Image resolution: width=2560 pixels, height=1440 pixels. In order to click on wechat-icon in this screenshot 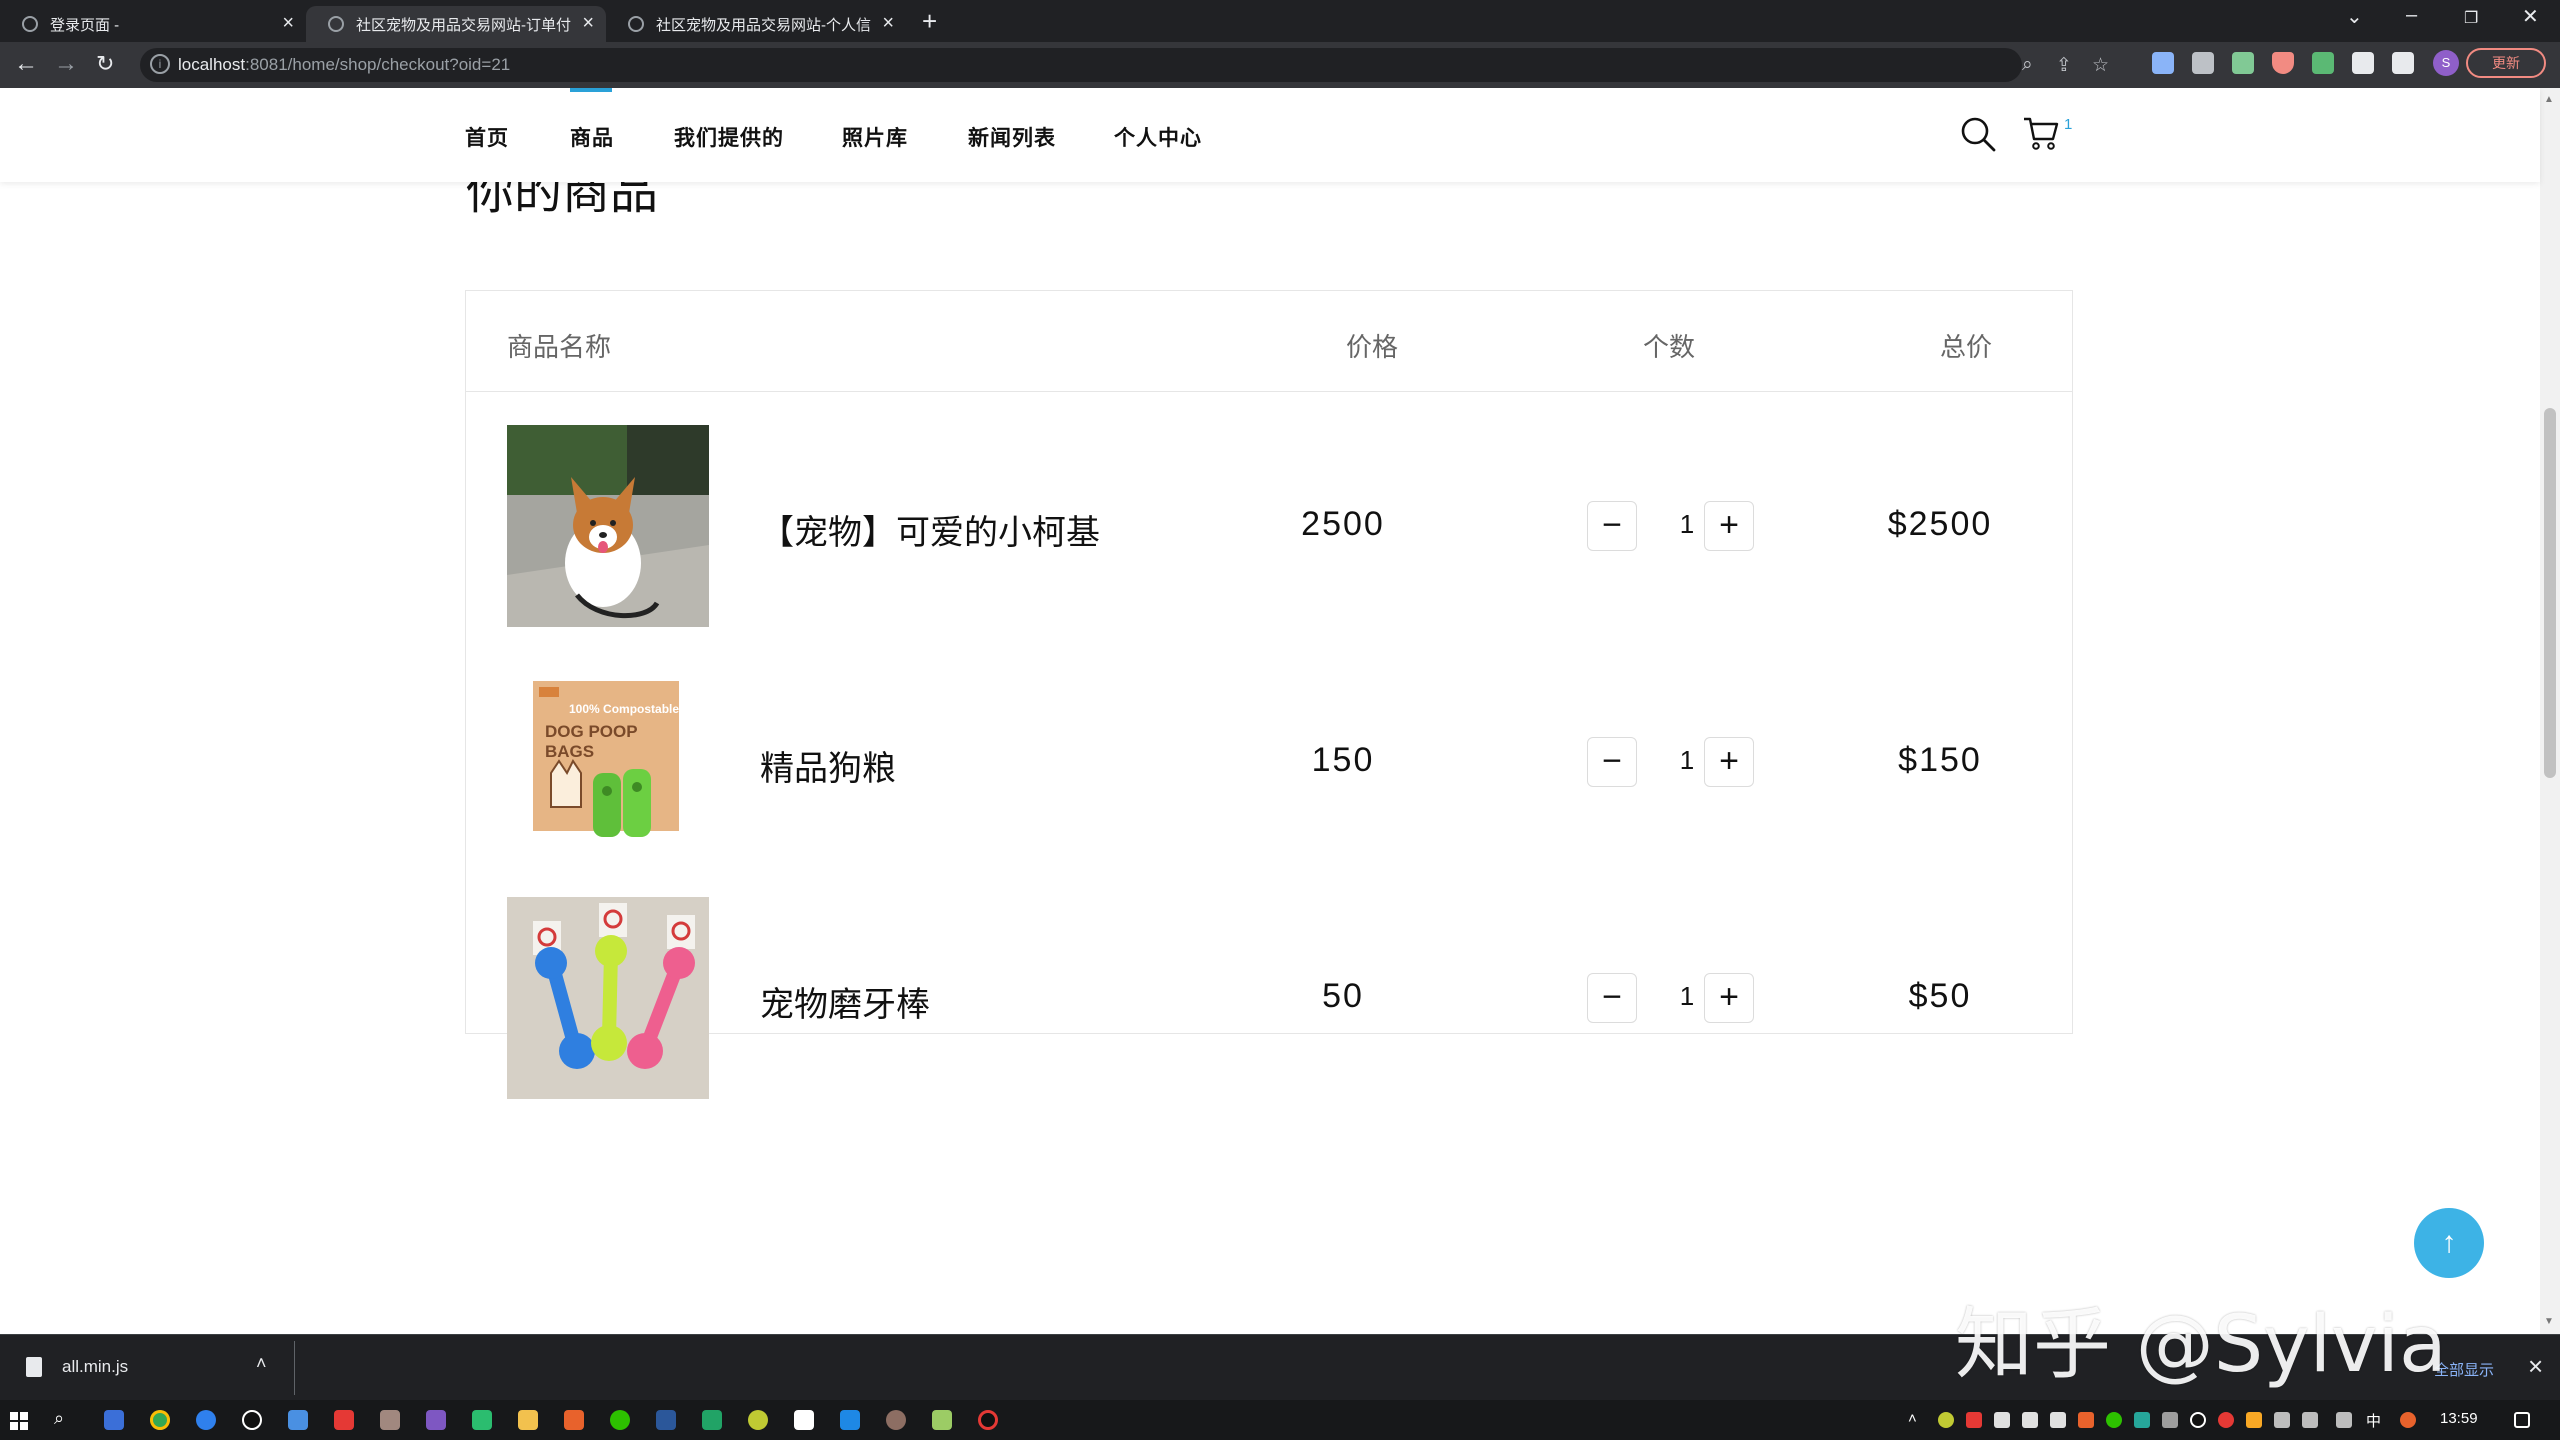, I will do `click(620, 1420)`.